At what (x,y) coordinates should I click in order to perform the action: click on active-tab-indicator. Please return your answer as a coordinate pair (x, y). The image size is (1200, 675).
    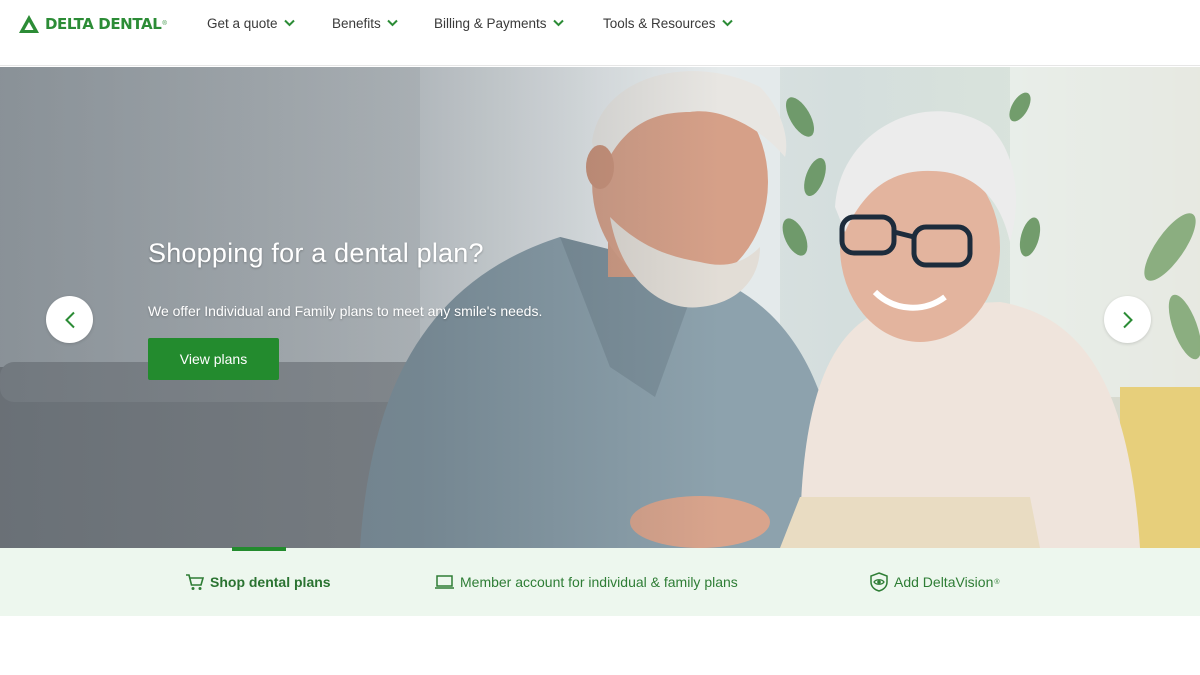
    Looking at the image, I should click on (259, 549).